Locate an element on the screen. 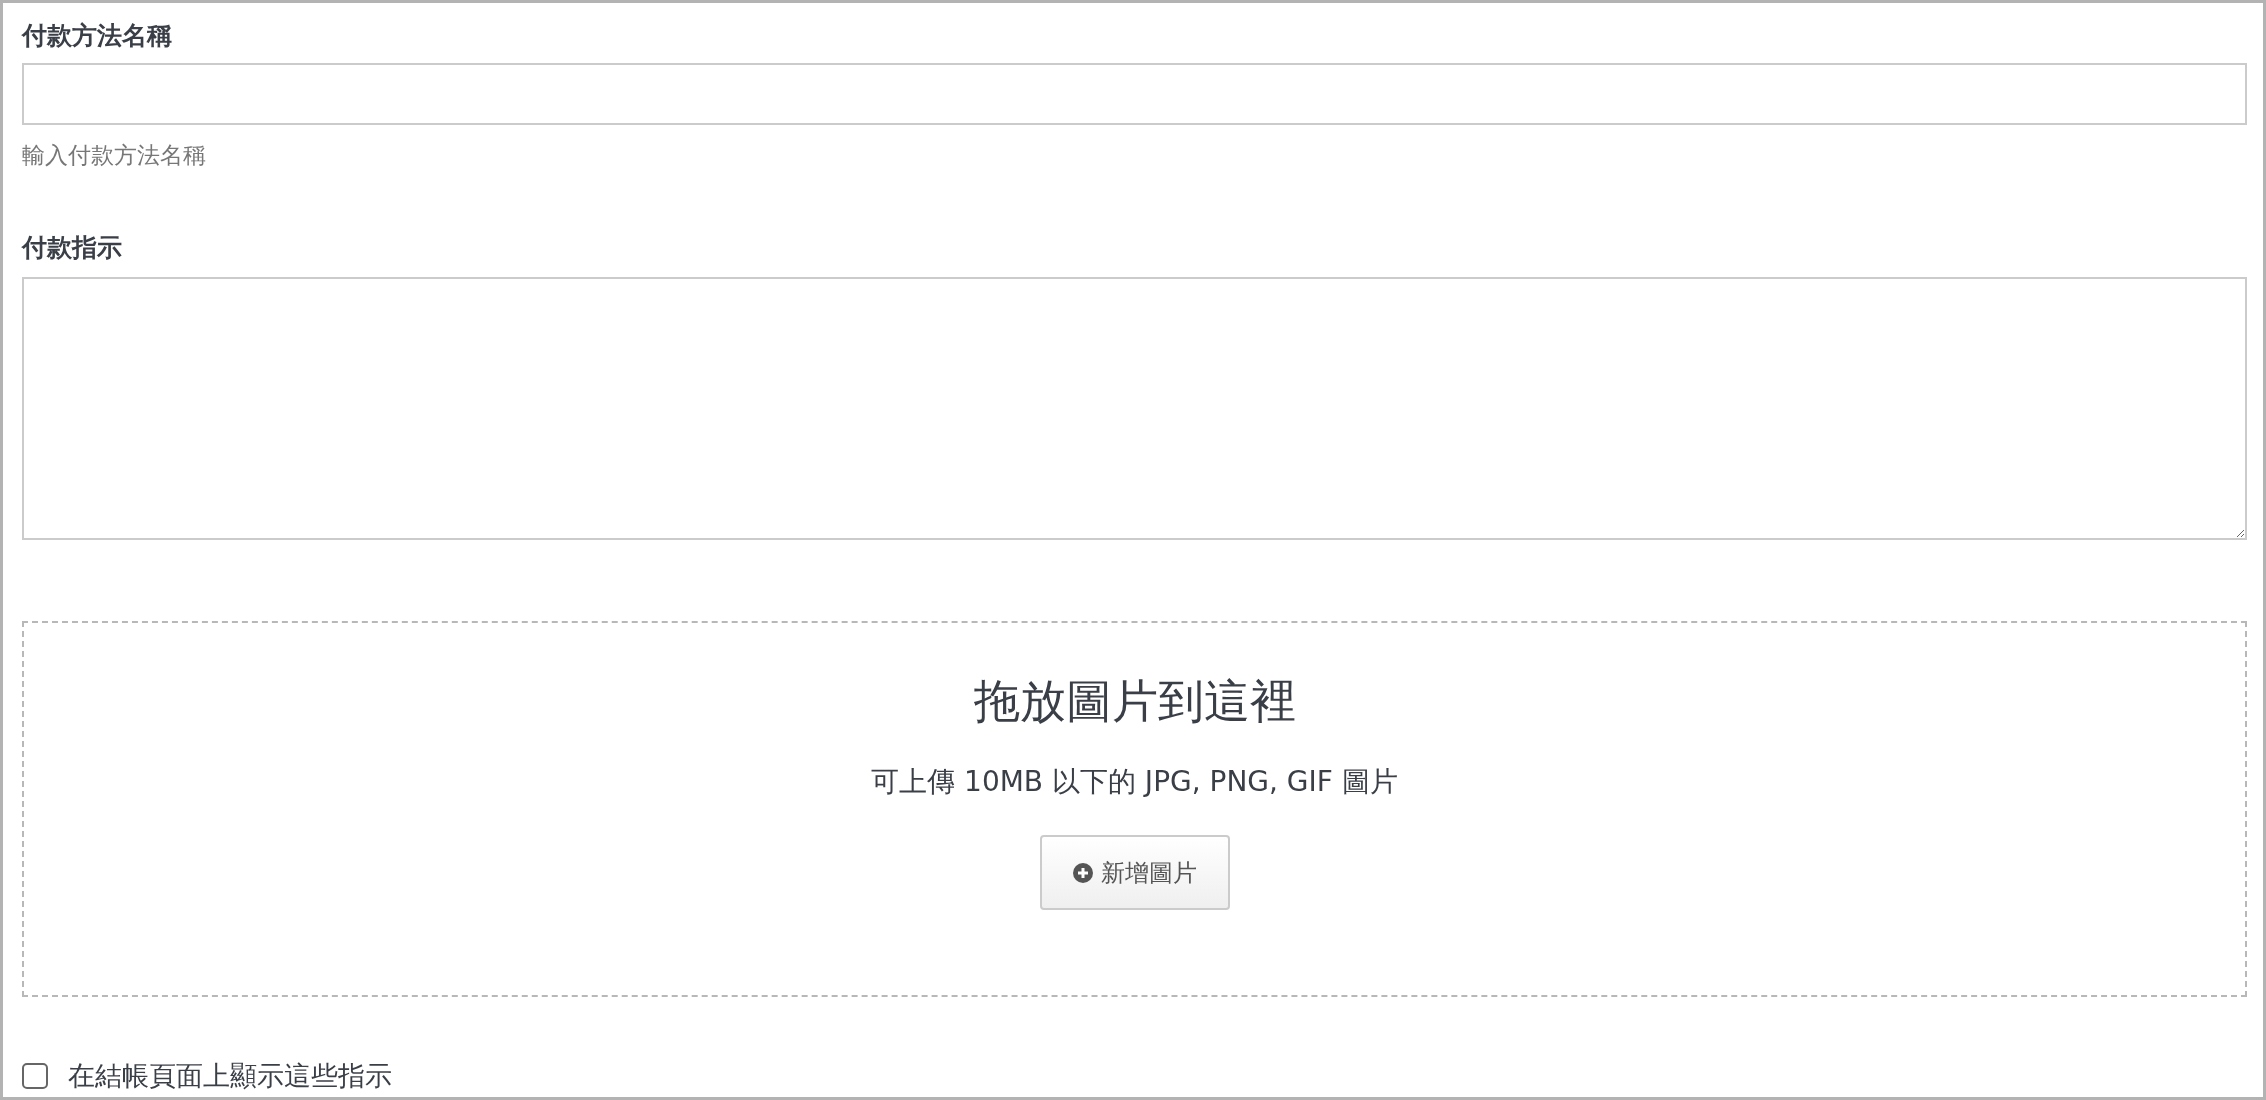 This screenshot has width=2266, height=1100. add-image-button: 新增圖片 is located at coordinates (1134, 872).